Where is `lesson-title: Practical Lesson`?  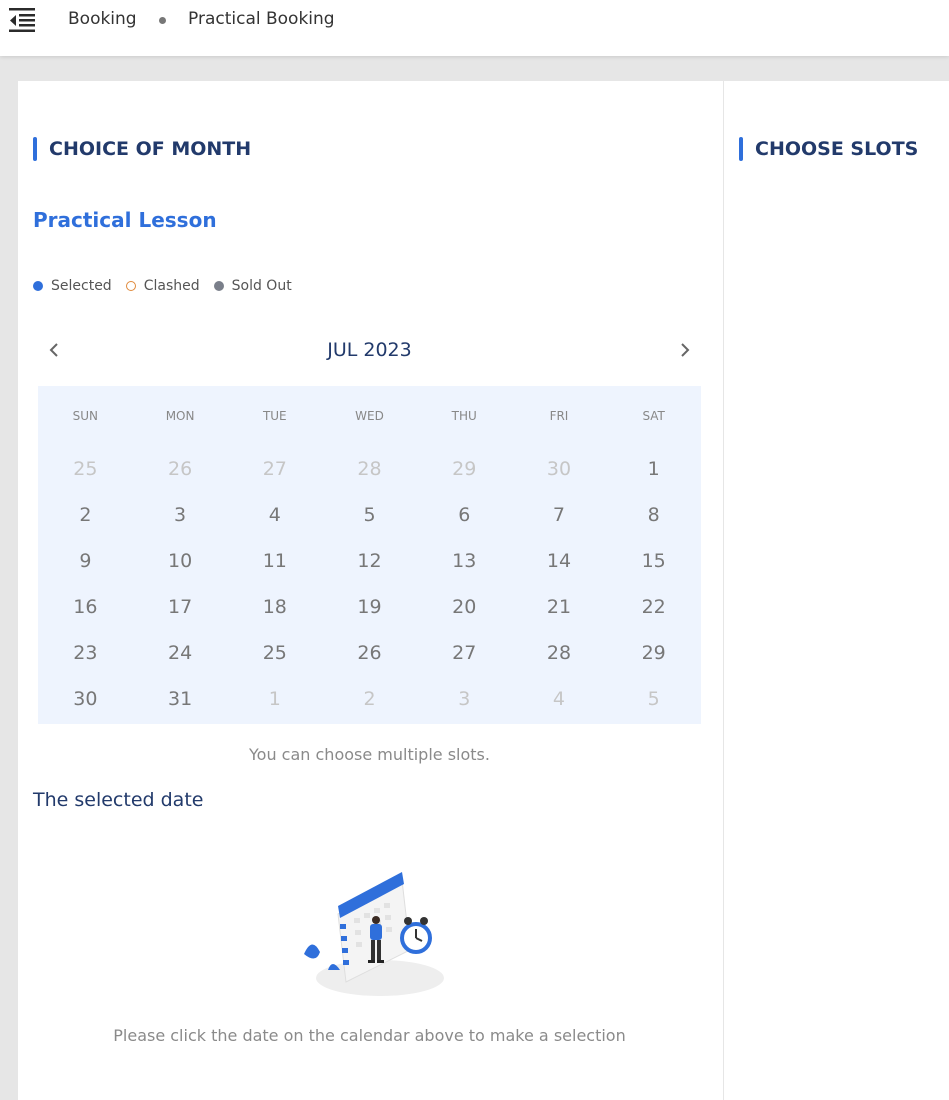
lesson-title: Practical Lesson is located at coordinates (125, 220).